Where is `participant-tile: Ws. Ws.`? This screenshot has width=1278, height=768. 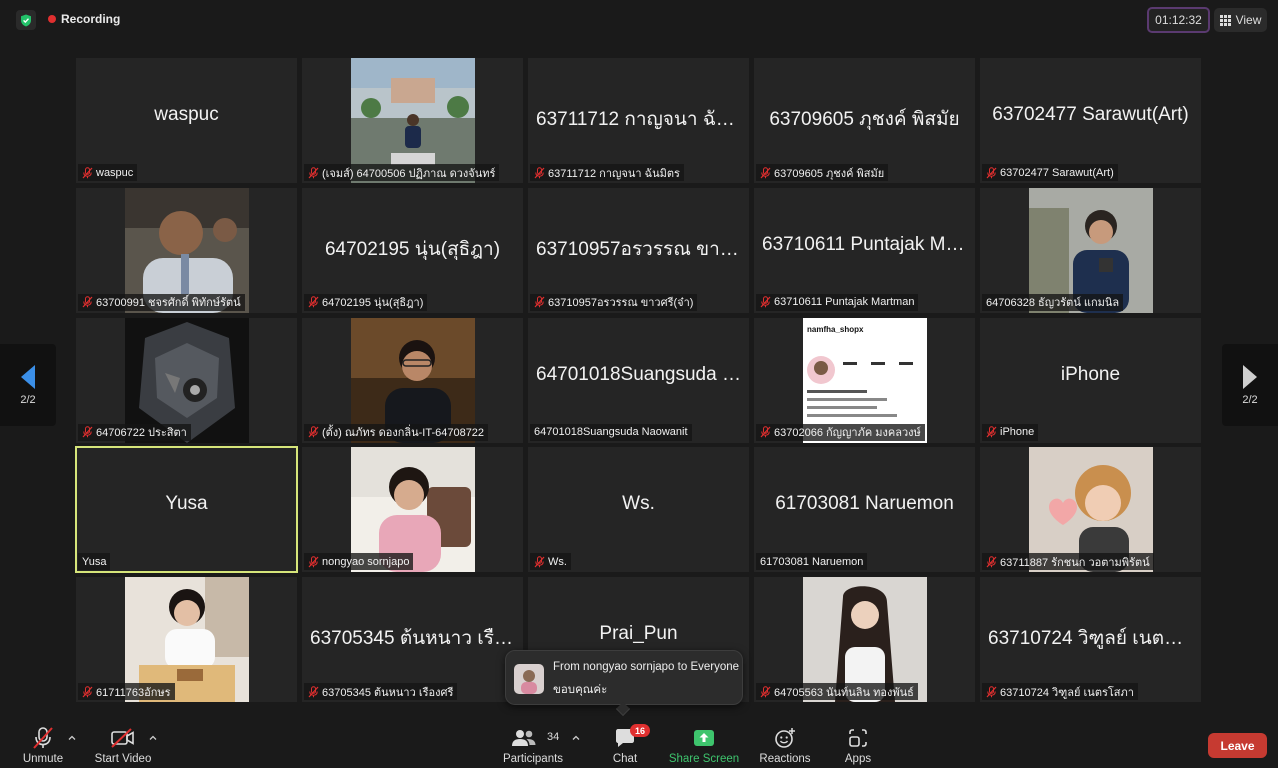 participant-tile: Ws. Ws. is located at coordinates (638, 510).